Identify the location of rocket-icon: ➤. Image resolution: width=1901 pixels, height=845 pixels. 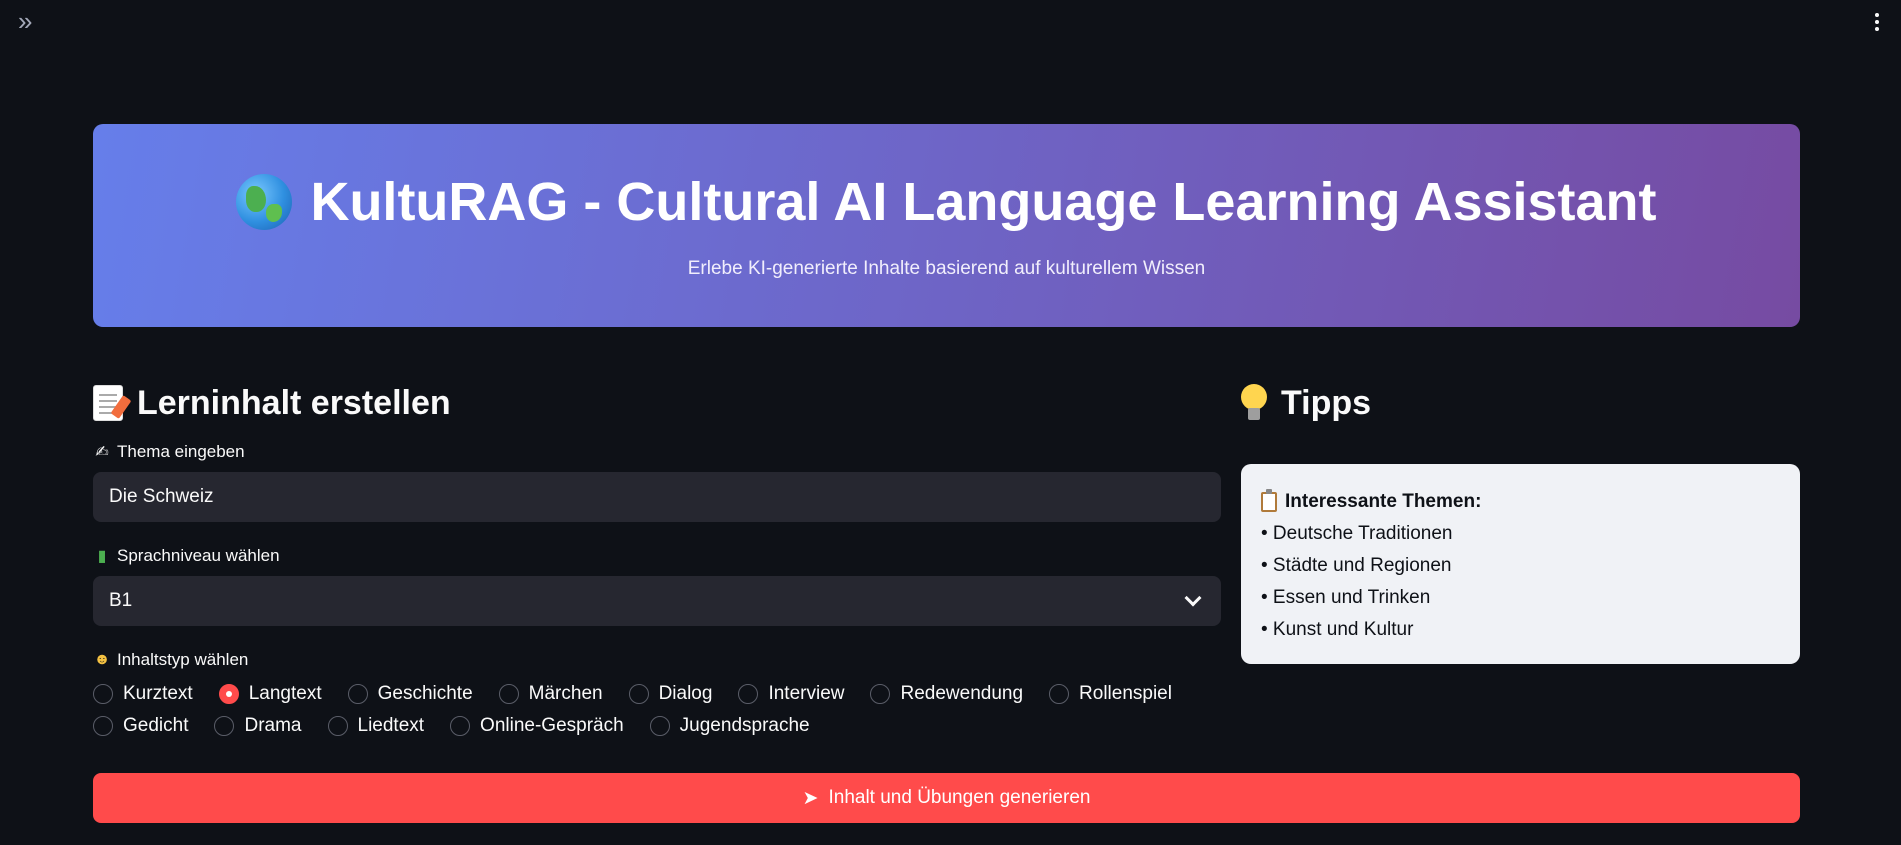
(810, 798).